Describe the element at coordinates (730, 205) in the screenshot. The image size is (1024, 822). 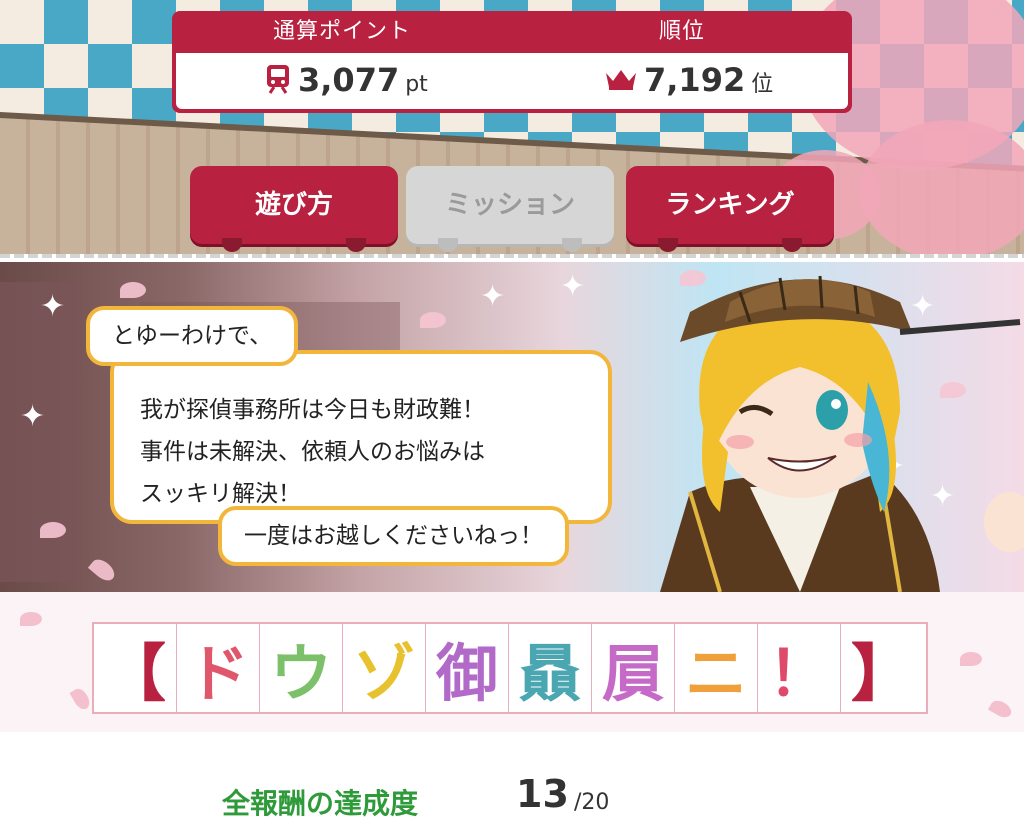
I see `tab-ranking-label: ランキング` at that location.